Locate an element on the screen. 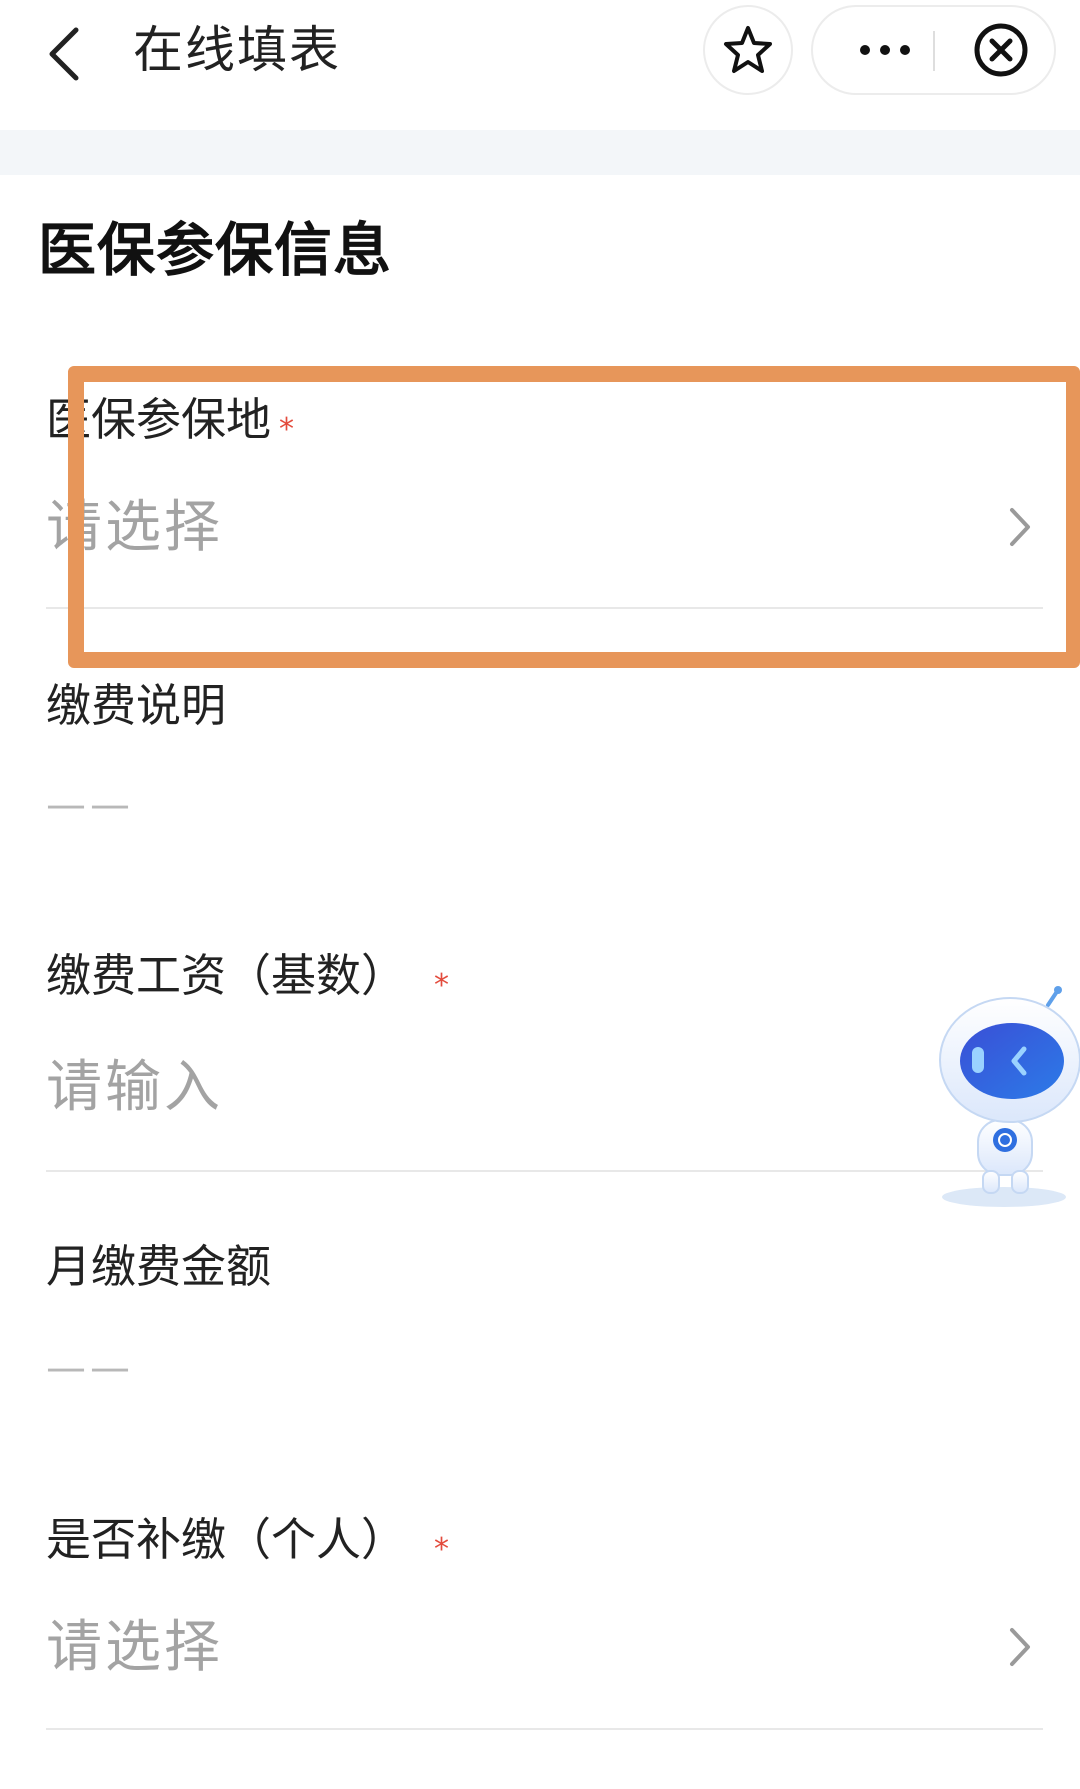 This screenshot has width=1080, height=1789. header-separator-band is located at coordinates (540, 152).